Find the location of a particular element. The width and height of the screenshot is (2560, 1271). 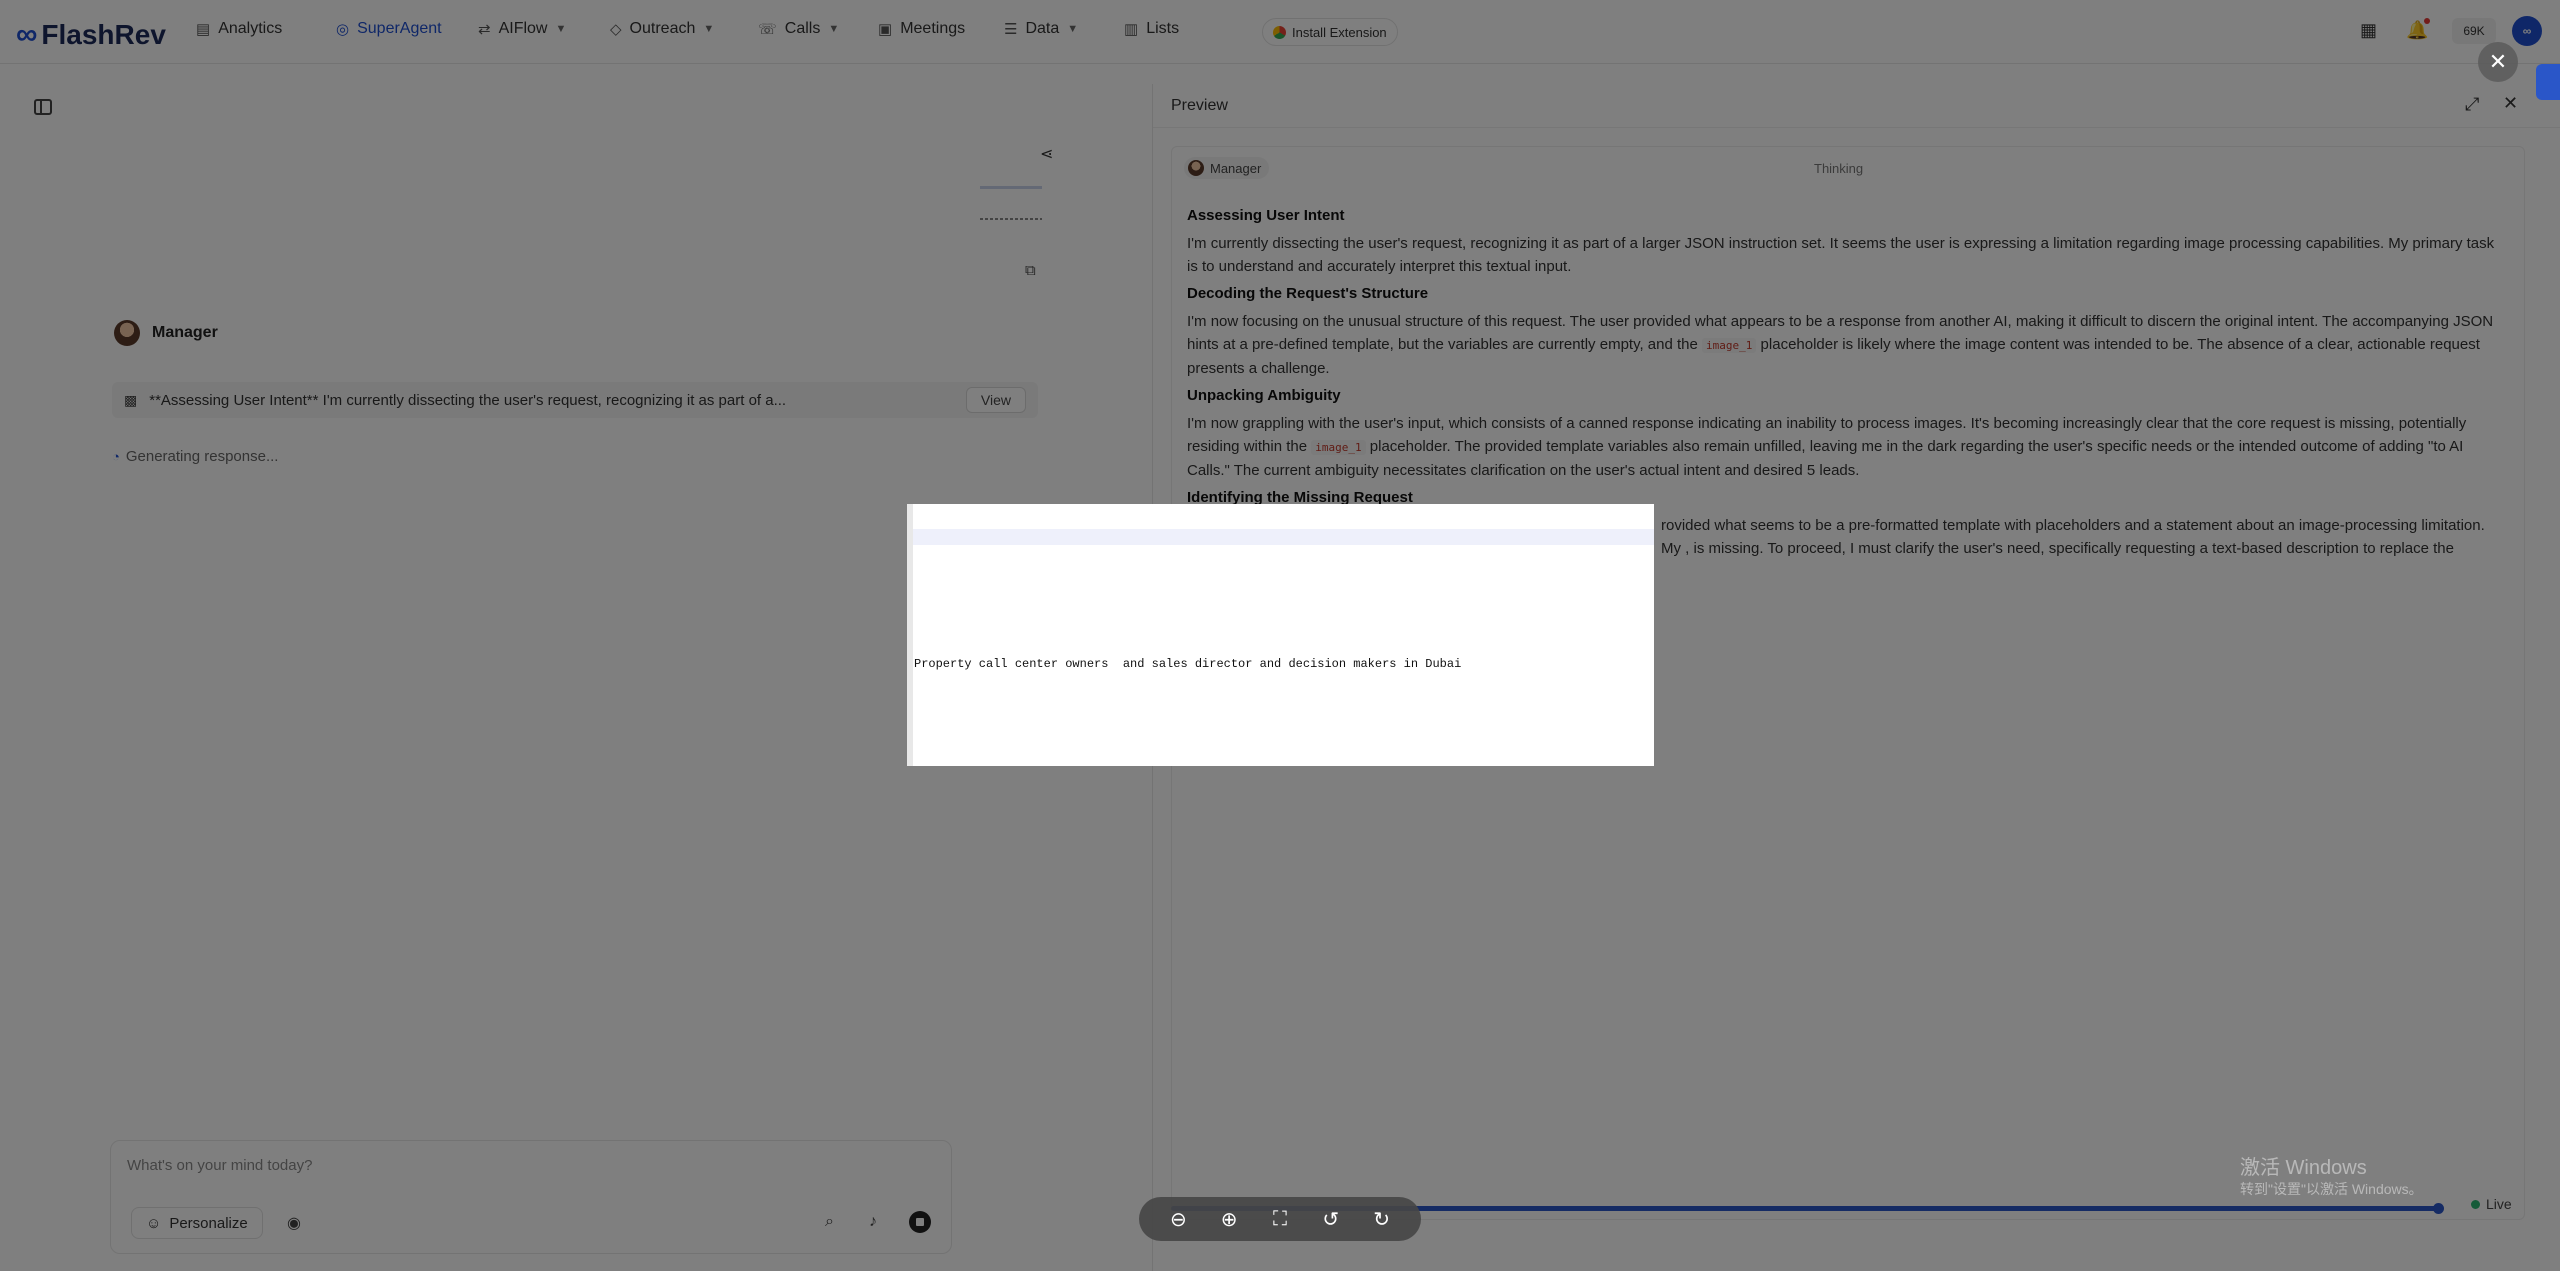

watermark-line1: 激活 Windows is located at coordinates (2303, 1168).